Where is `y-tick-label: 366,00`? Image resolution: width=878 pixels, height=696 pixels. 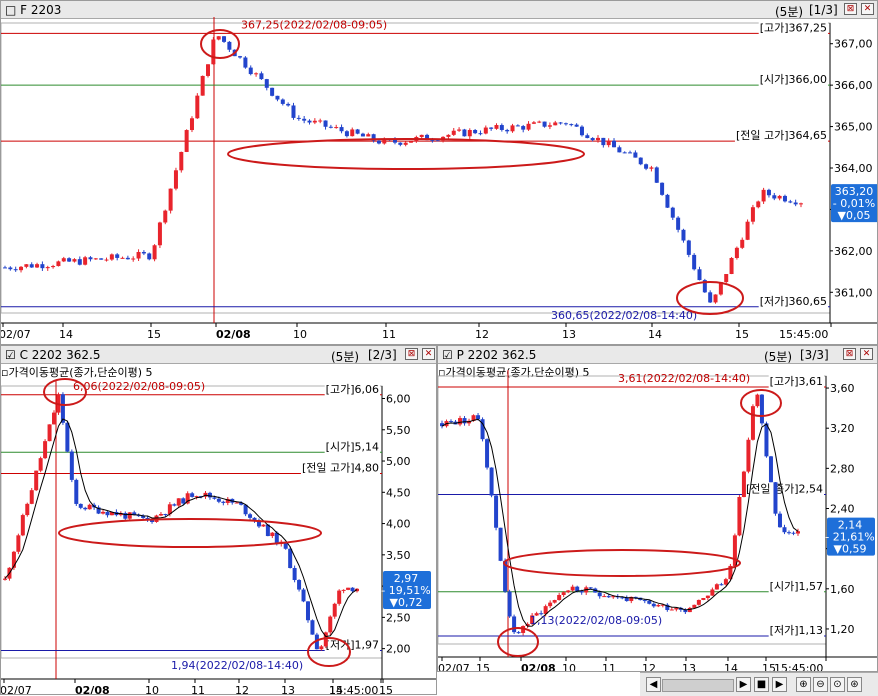 y-tick-label: 366,00 is located at coordinates (853, 85).